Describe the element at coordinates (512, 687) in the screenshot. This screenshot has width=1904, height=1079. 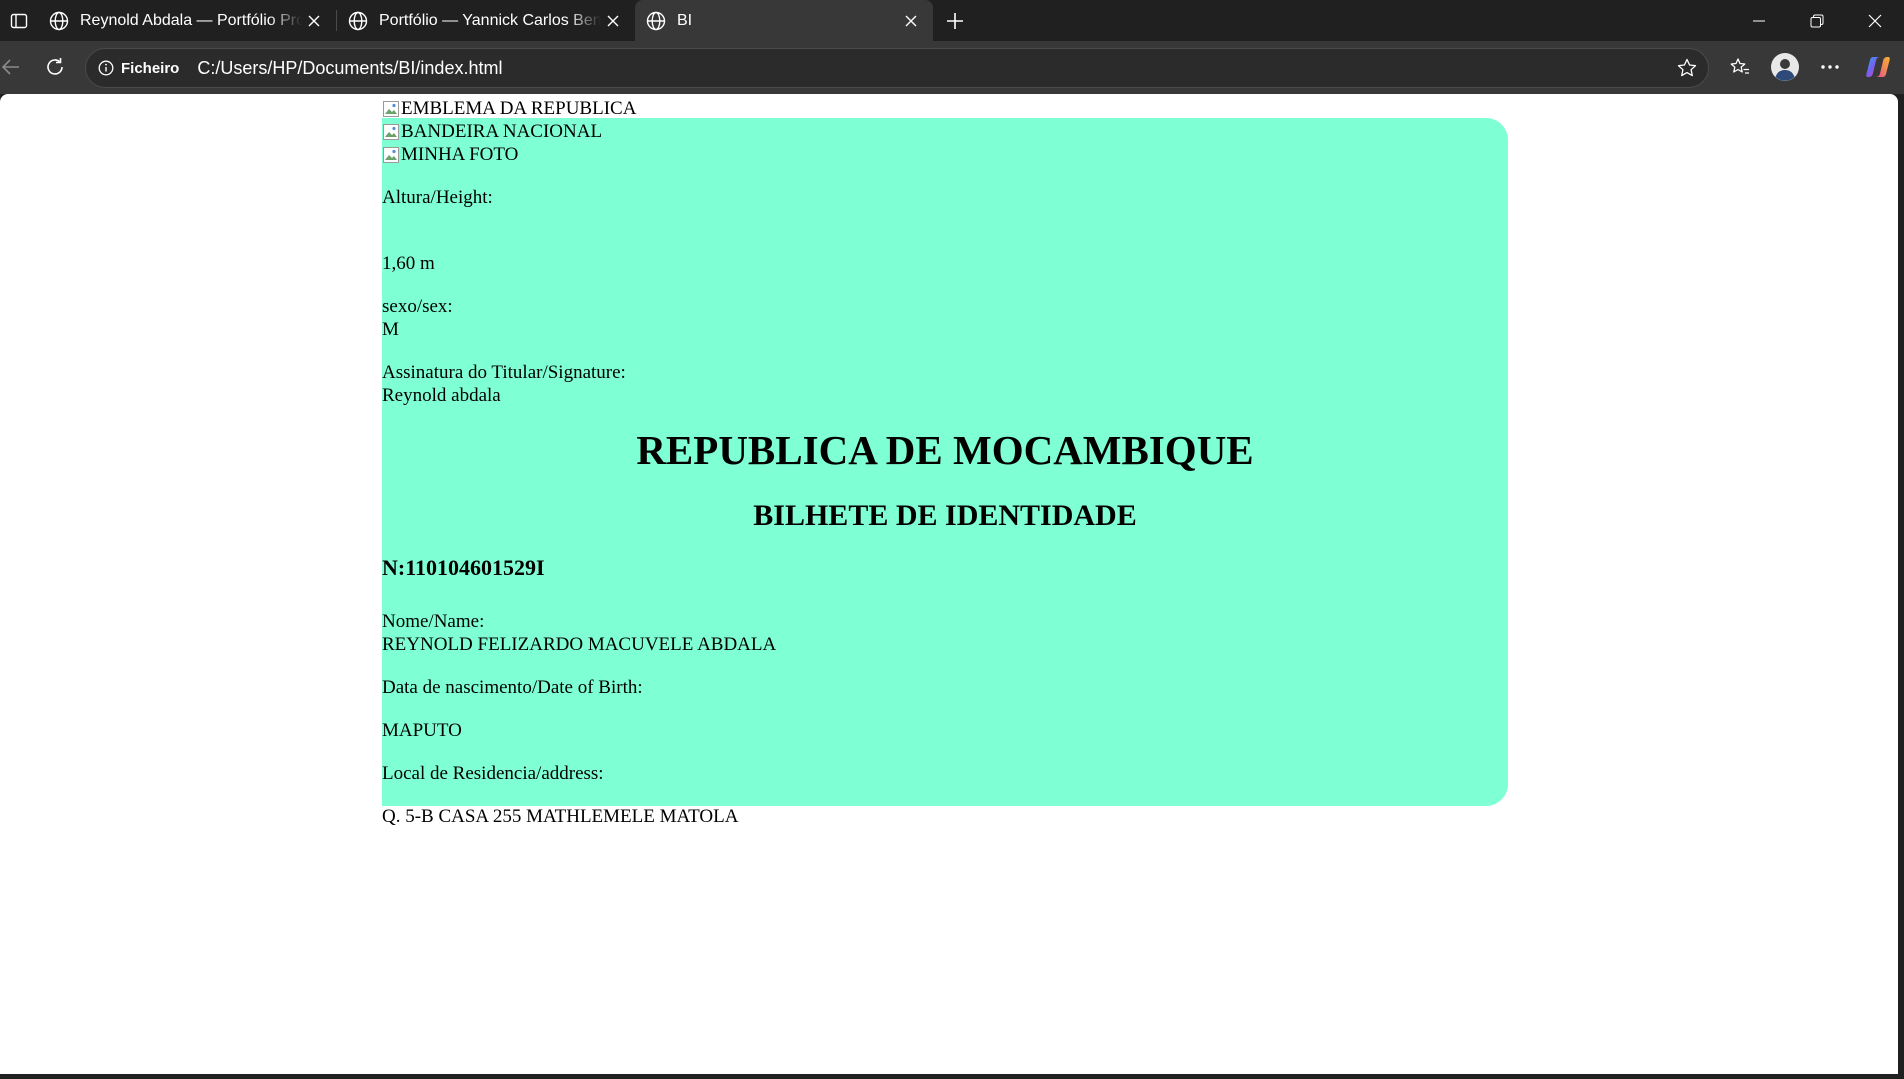
I see `birth-label: Data de nascimento/Date of Birth:` at that location.